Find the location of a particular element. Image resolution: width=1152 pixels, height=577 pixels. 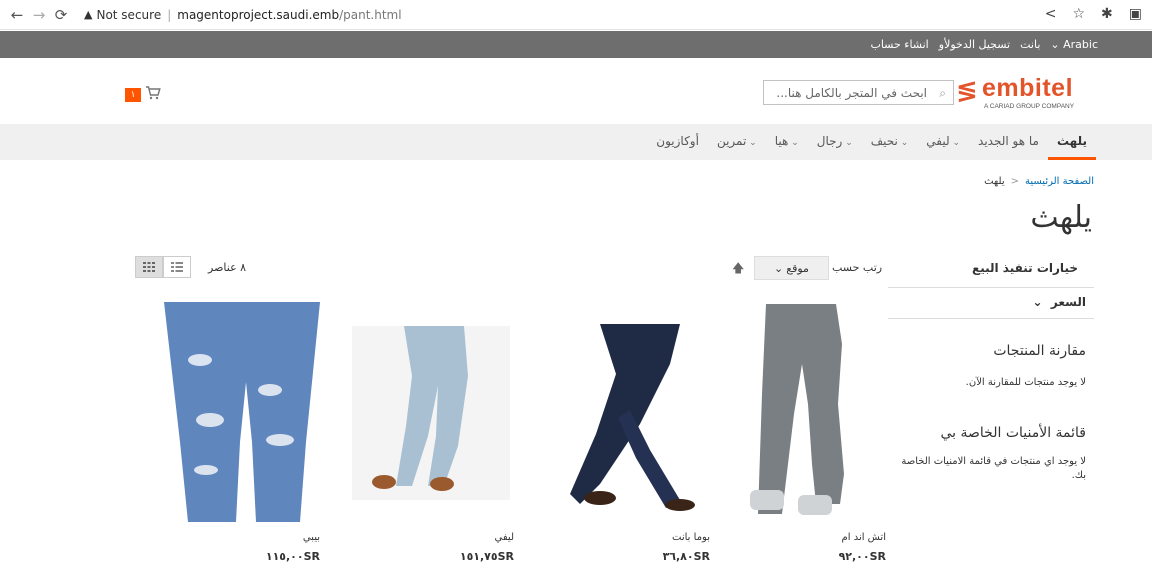

reload-icon: ⟳ is located at coordinates (61, 15).